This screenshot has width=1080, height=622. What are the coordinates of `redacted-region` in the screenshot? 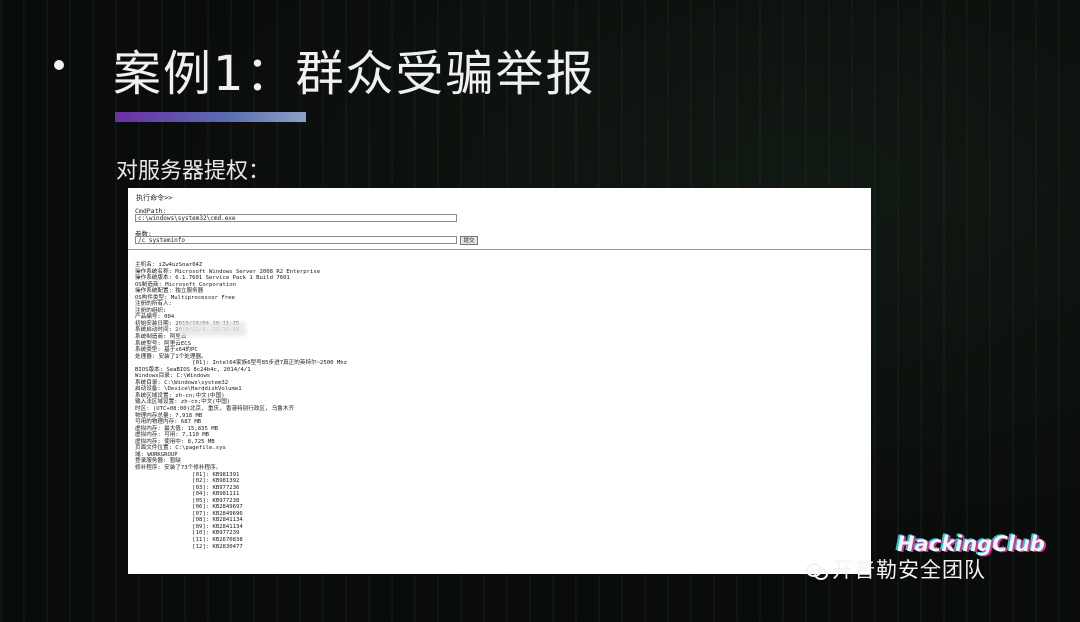 It's located at (212, 329).